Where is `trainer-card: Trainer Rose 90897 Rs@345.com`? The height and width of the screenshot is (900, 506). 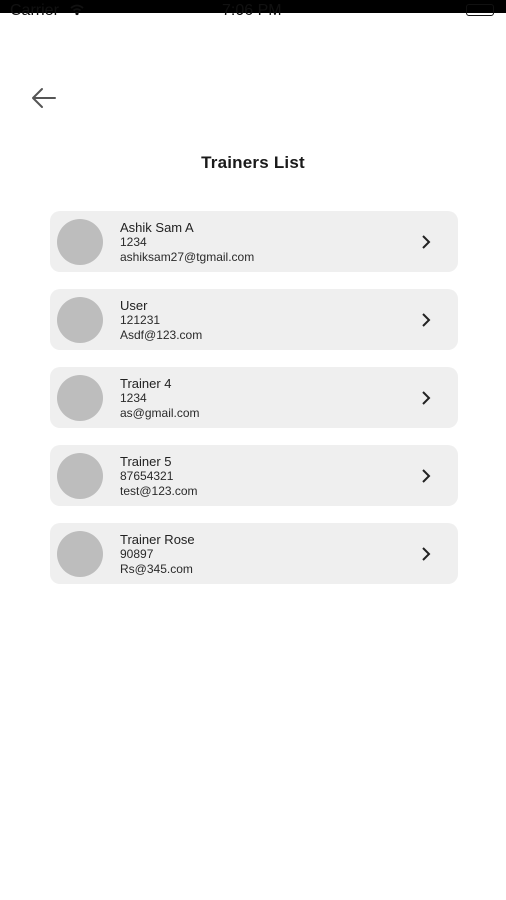 trainer-card: Trainer Rose 90897 Rs@345.com is located at coordinates (254, 553).